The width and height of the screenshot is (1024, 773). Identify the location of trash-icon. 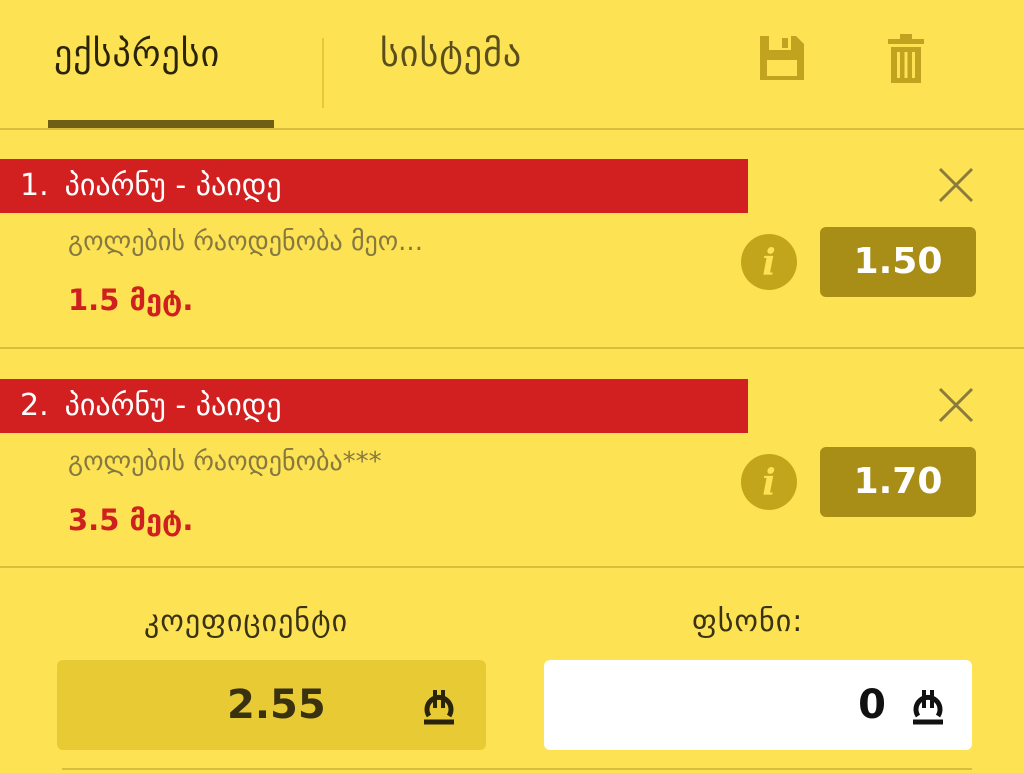
(906, 61).